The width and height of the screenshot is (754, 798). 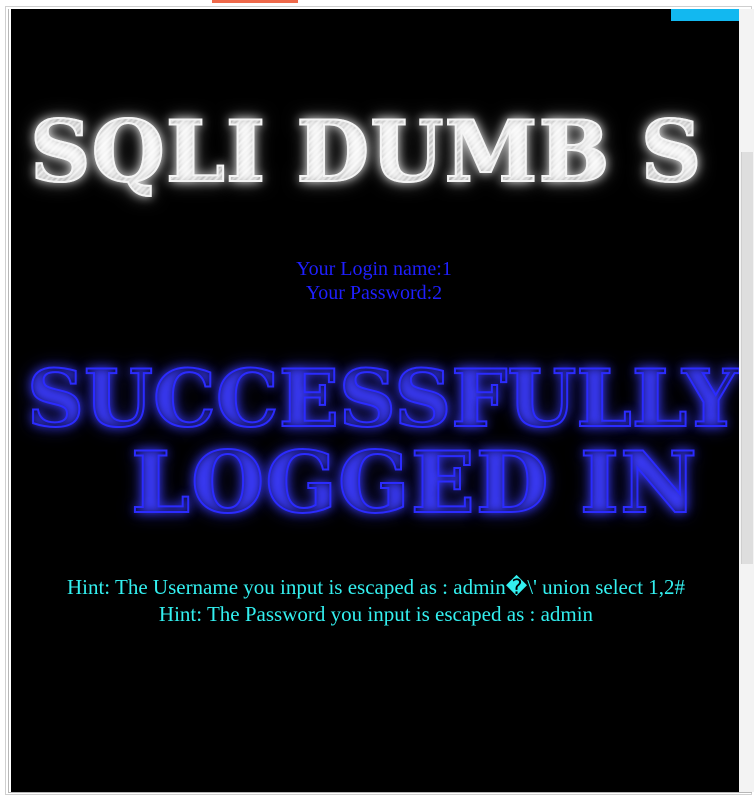 I want to click on sqli-banner-title: SQLI DUMB S, so click(x=391, y=151).